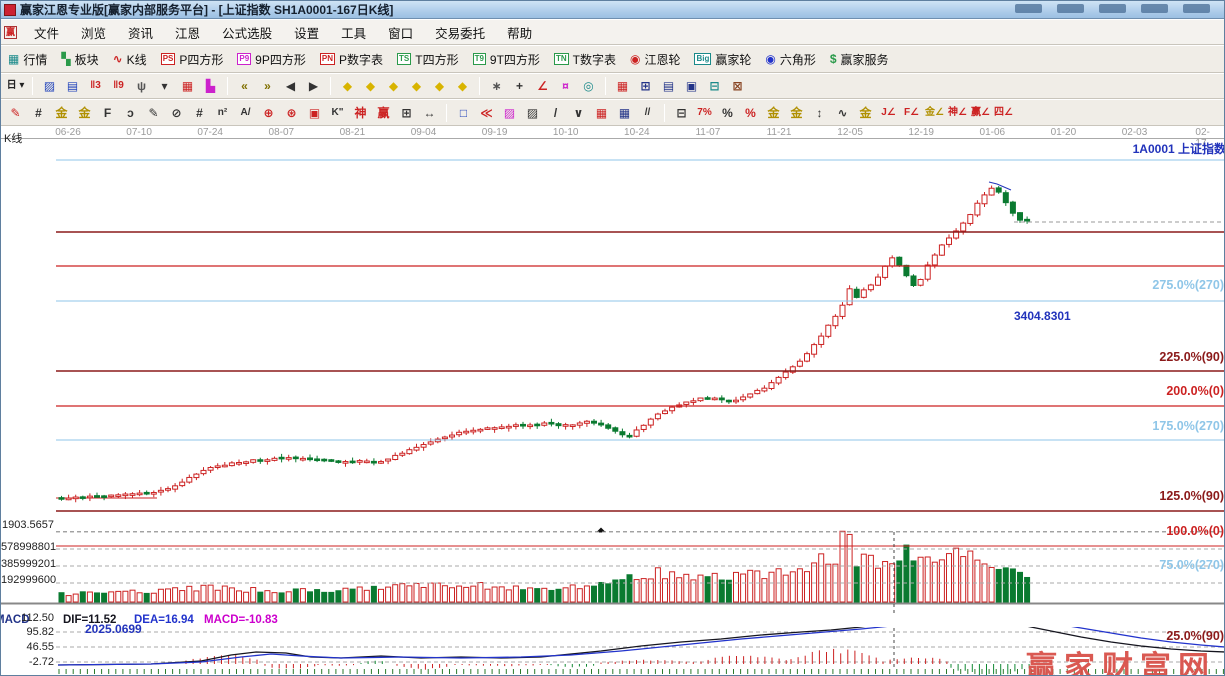  Describe the element at coordinates (496, 86) in the screenshot. I see `hand-tool-icon: ∗` at that location.